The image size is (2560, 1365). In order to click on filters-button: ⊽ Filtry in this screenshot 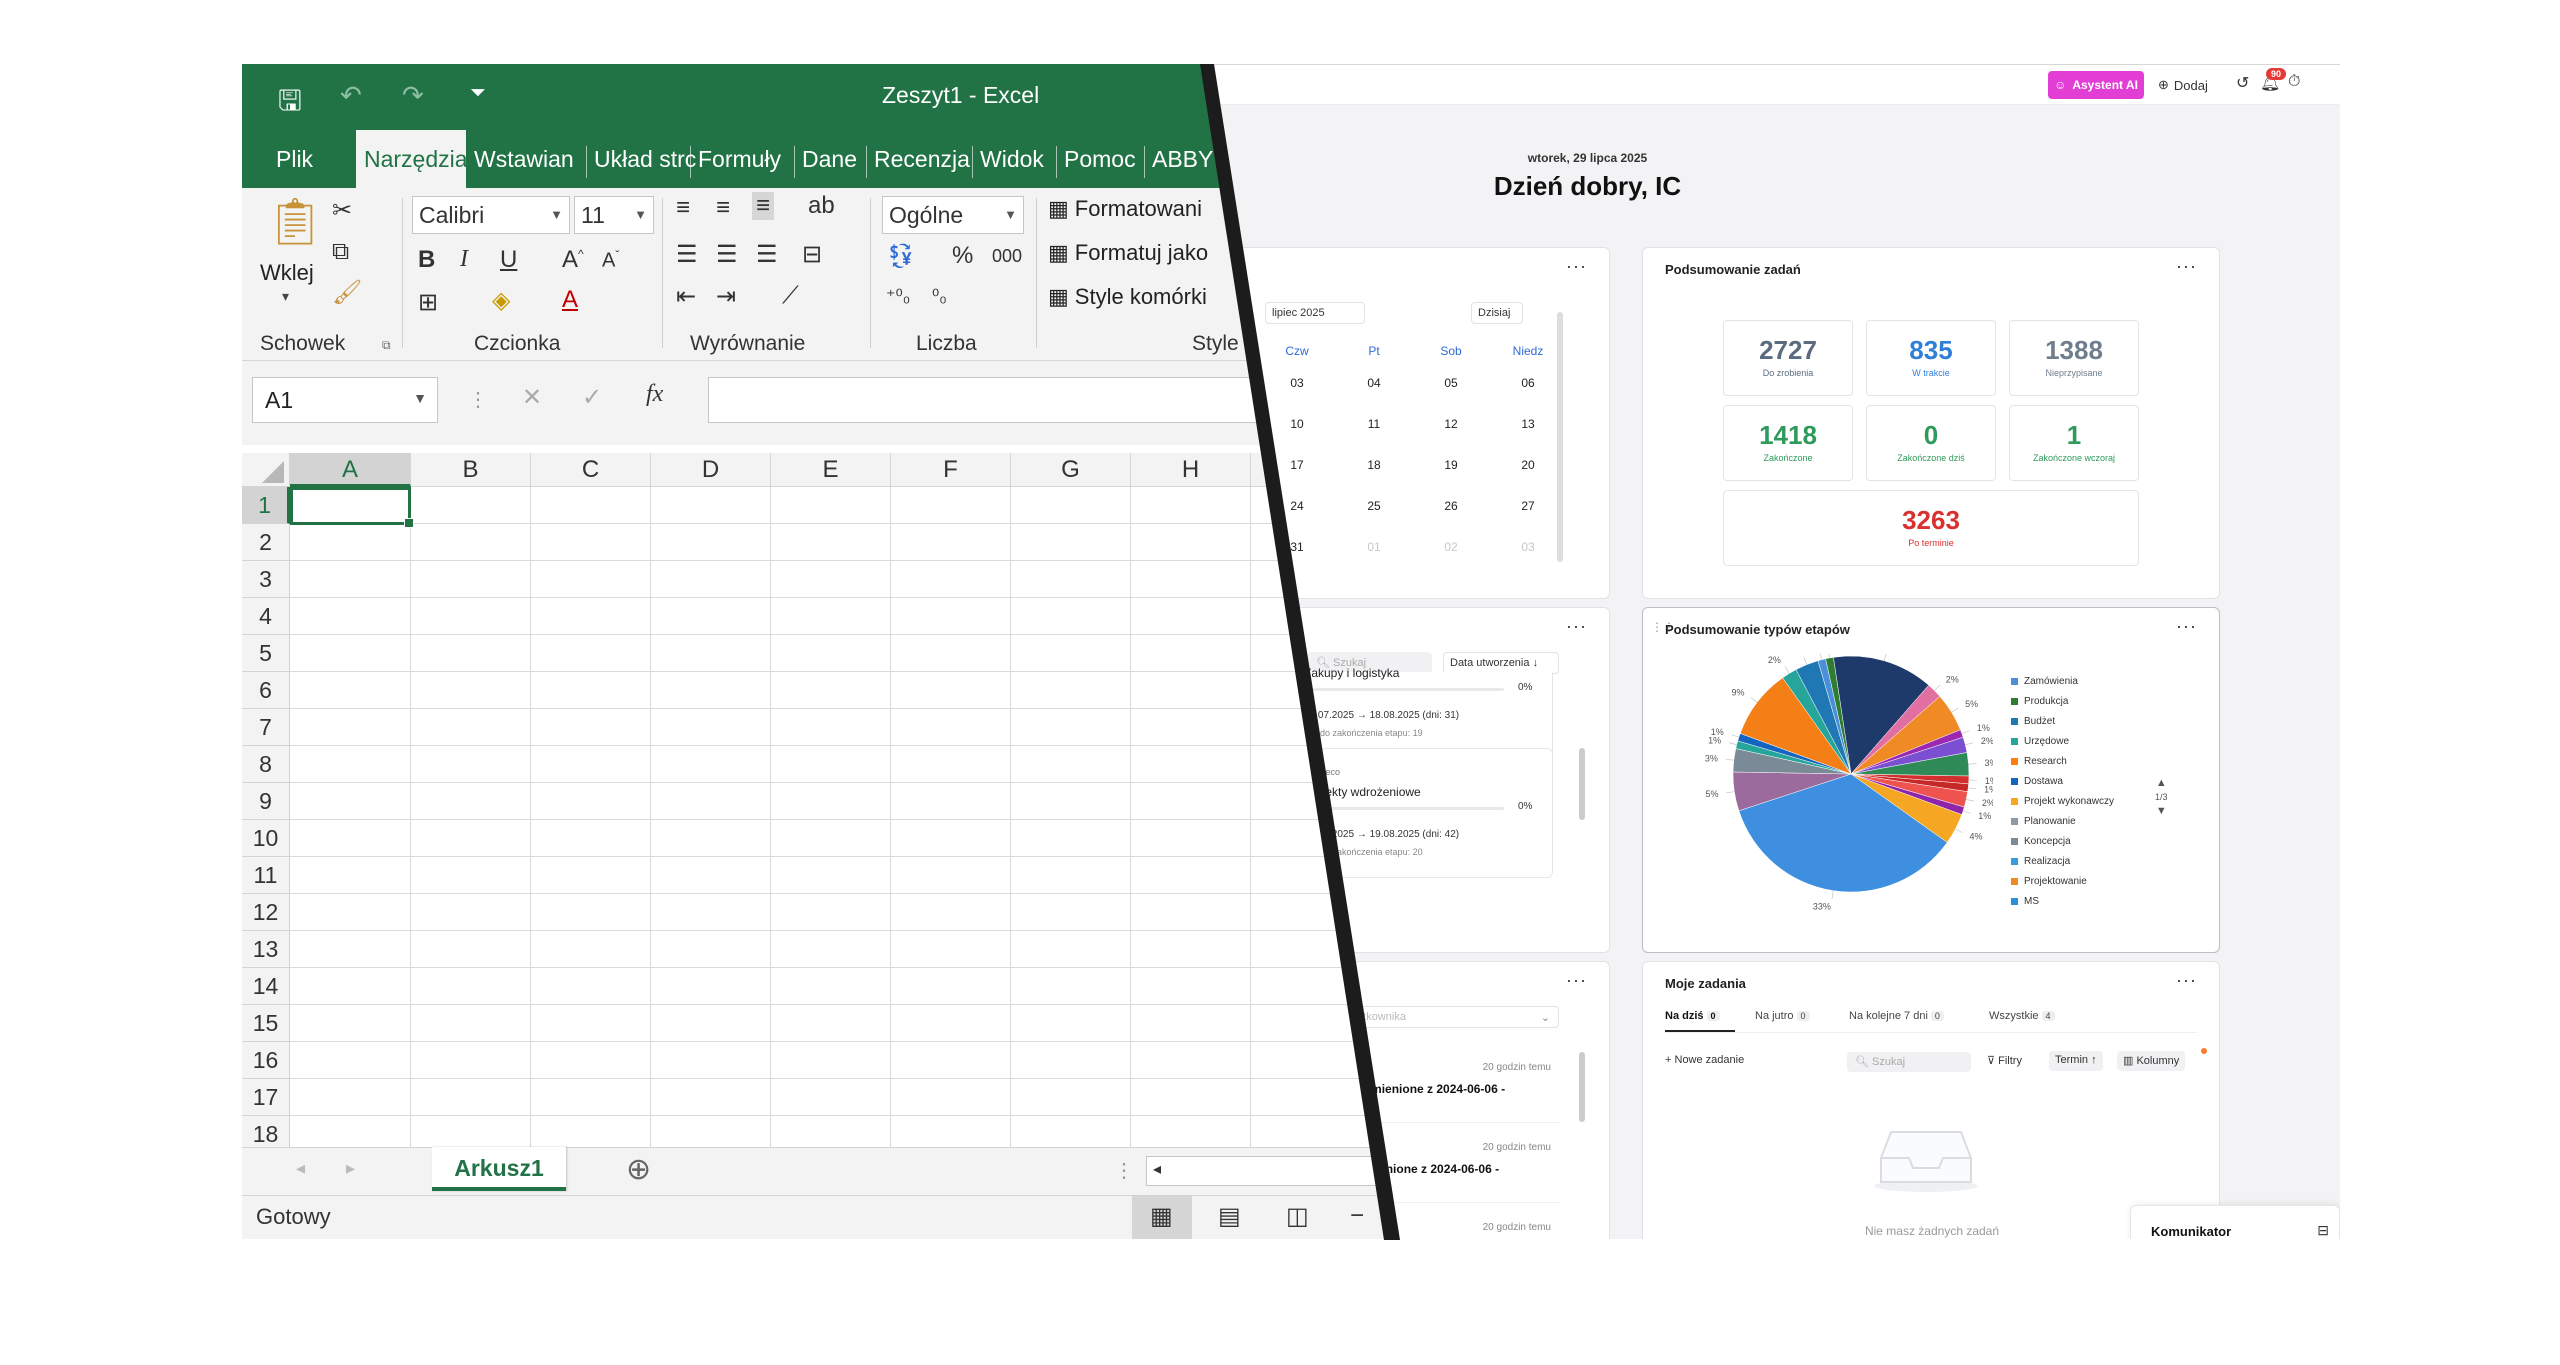, I will do `click(2004, 1061)`.